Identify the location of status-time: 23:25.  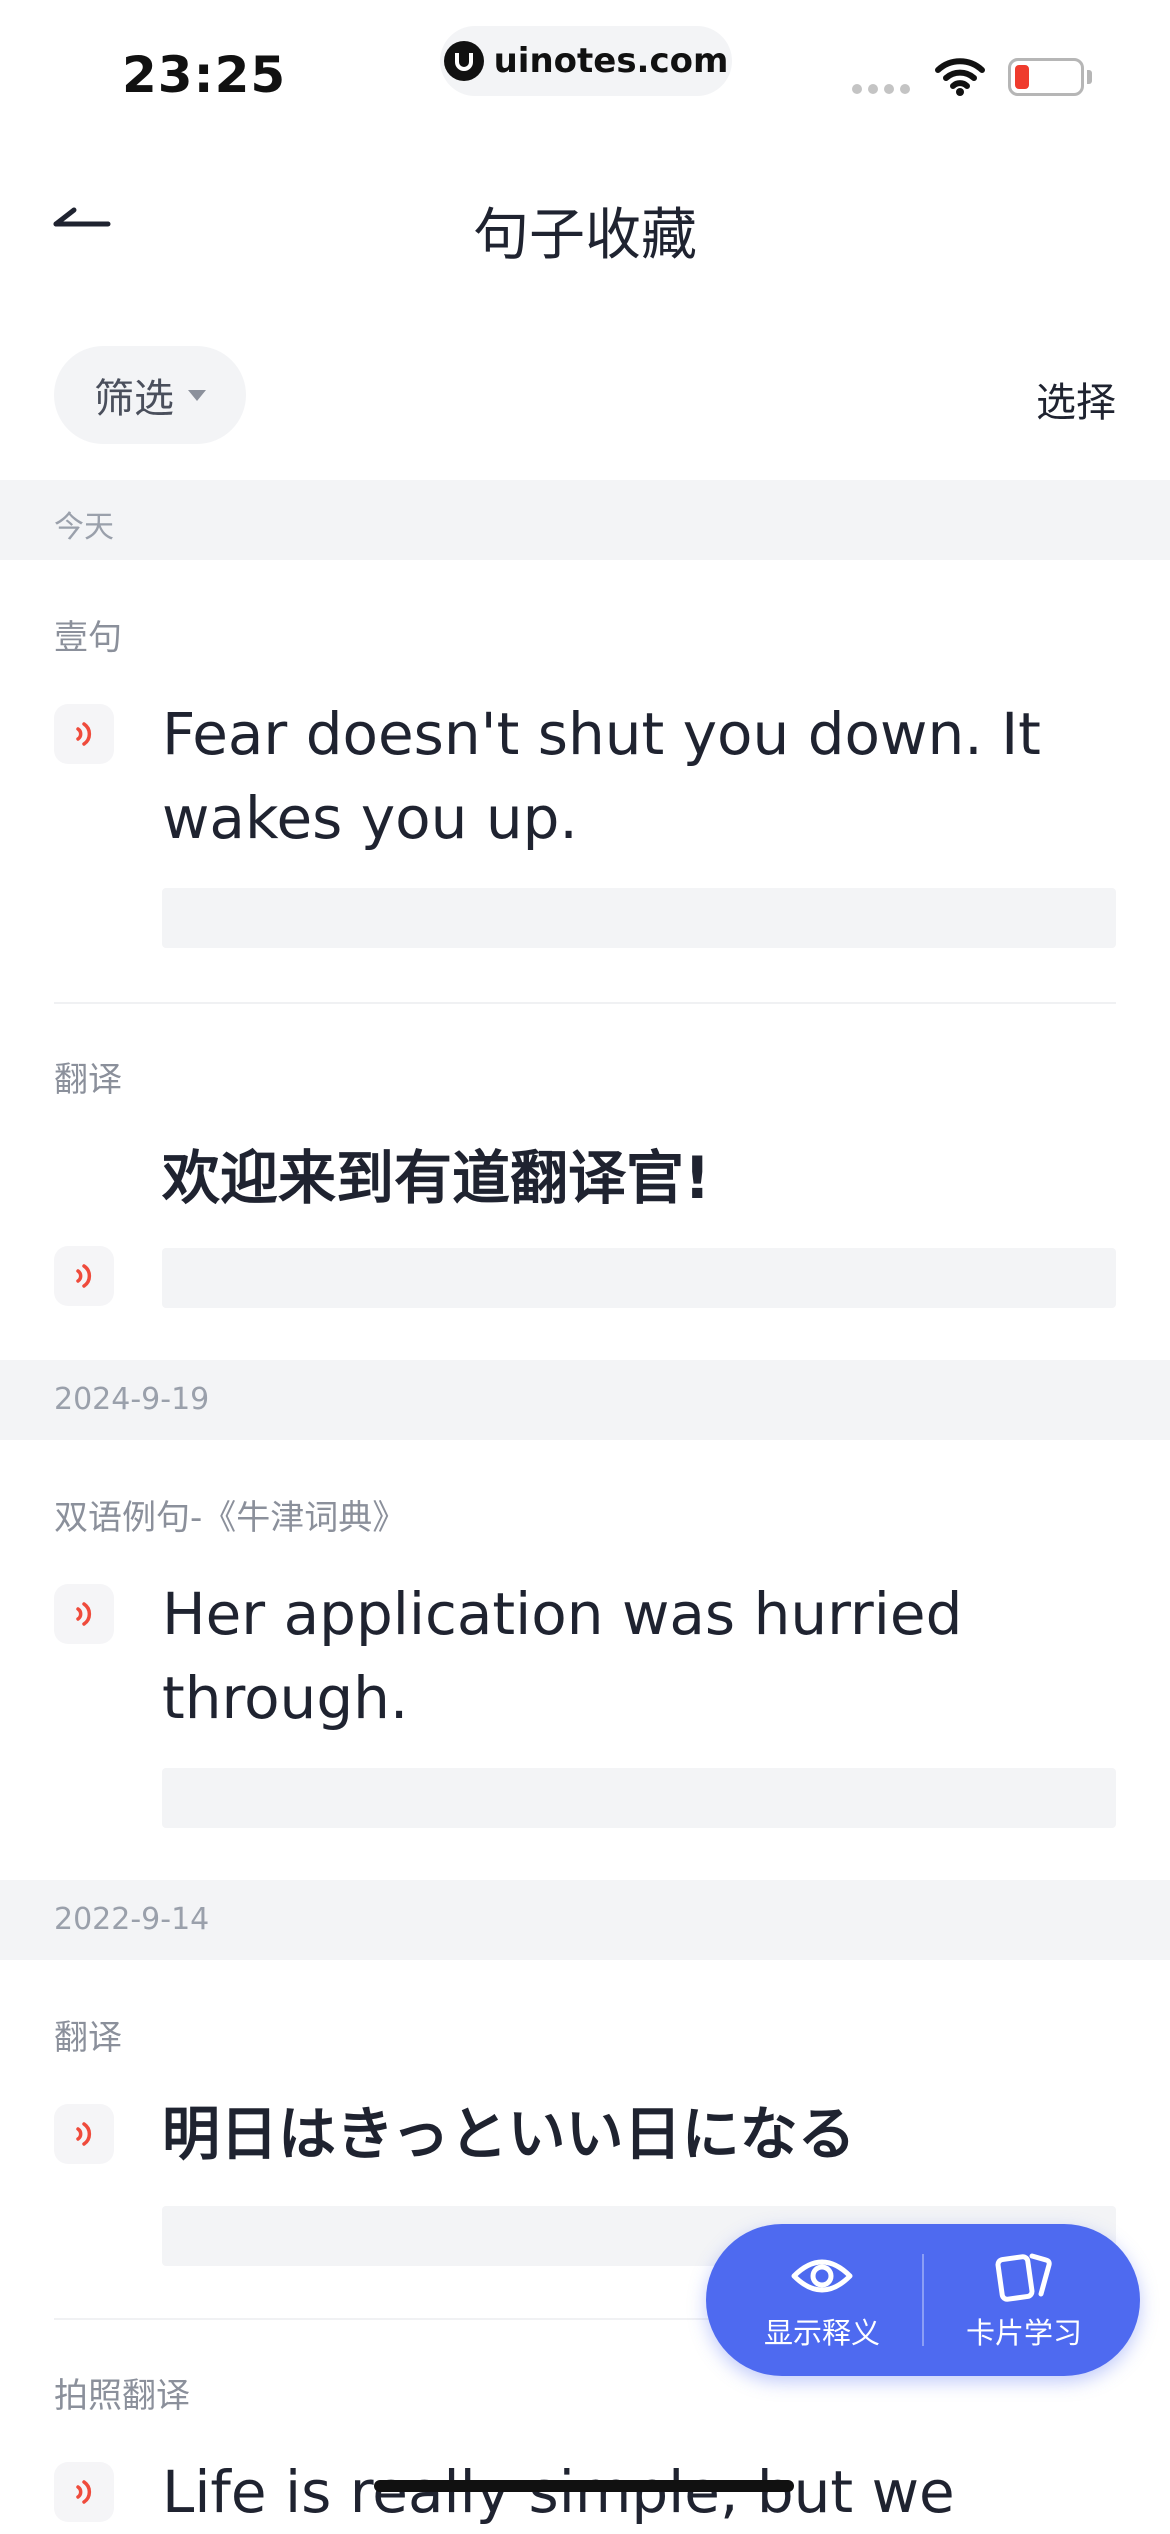
(204, 75).